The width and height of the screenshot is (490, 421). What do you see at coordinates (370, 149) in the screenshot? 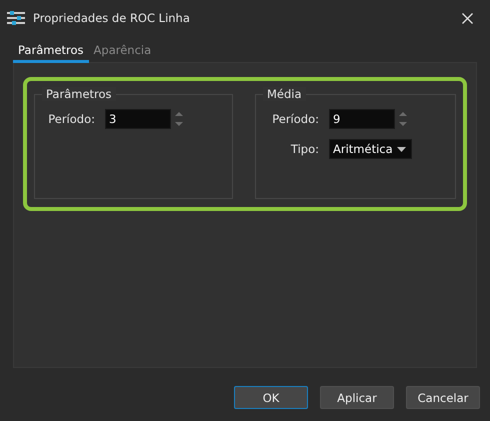
I see `type-dropdown: Aritmética` at bounding box center [370, 149].